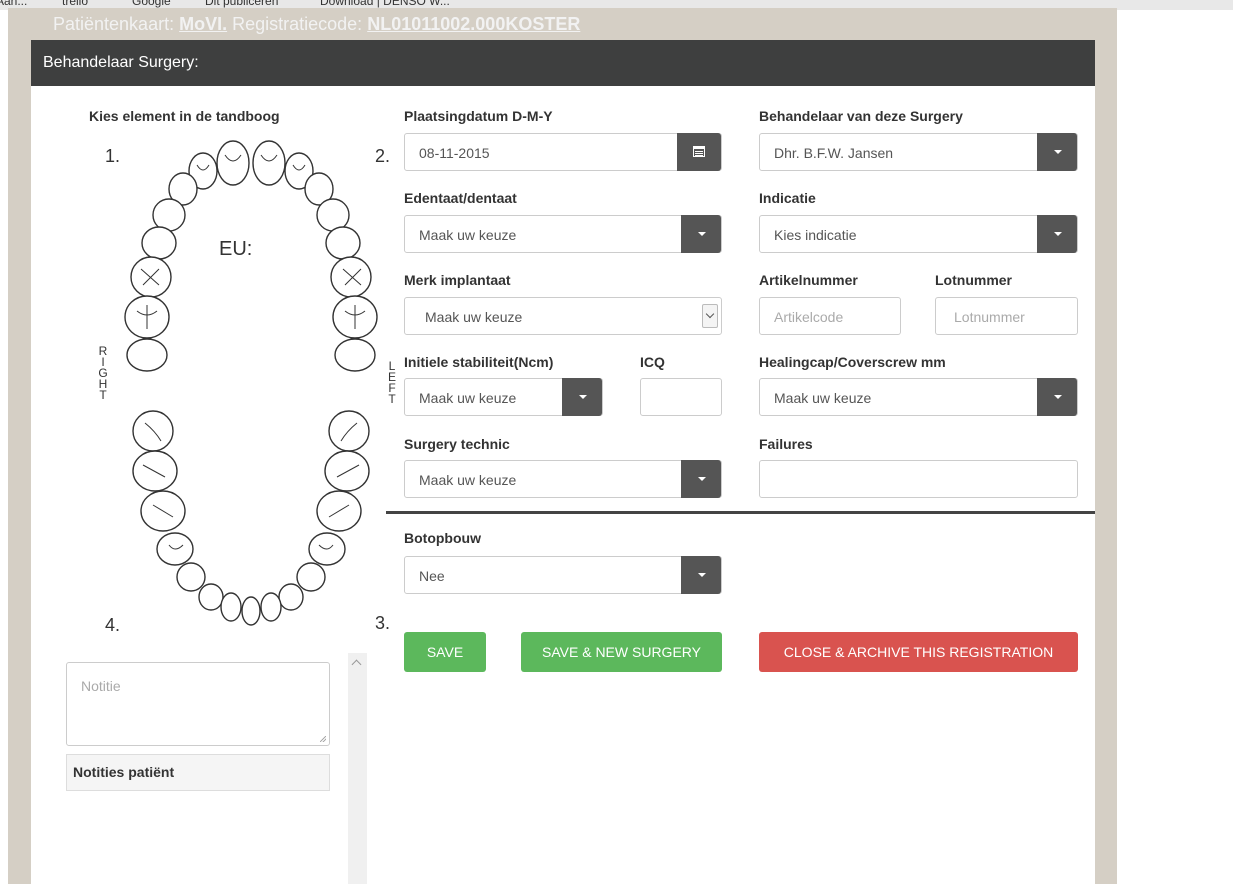 This screenshot has width=1233, height=884. What do you see at coordinates (432, 576) in the screenshot?
I see `bone-augmentation-value: Nee` at bounding box center [432, 576].